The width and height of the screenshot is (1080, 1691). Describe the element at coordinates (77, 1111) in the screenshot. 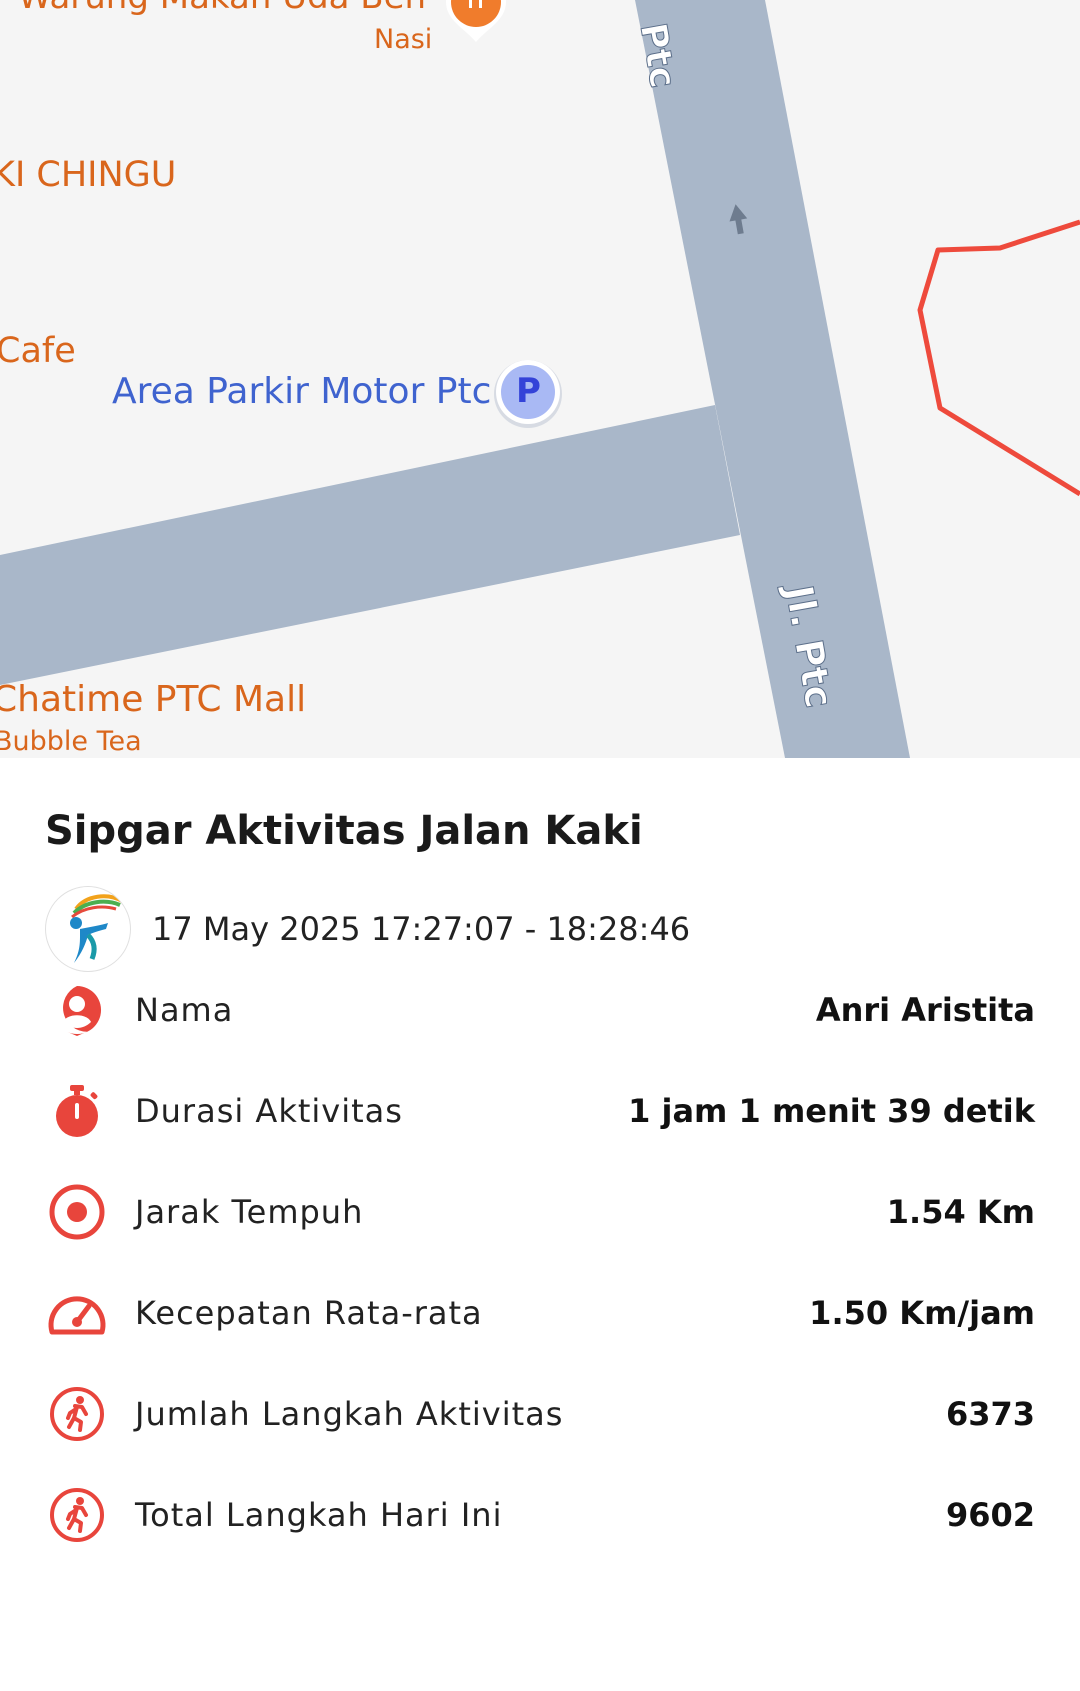

I see `stopwatch-icon` at that location.